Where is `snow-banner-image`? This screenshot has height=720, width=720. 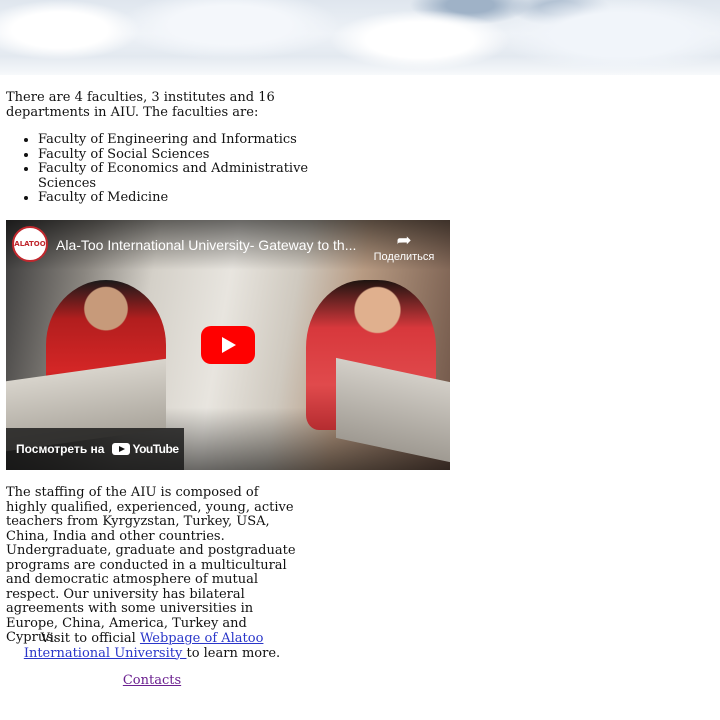
snow-banner-image is located at coordinates (360, 37).